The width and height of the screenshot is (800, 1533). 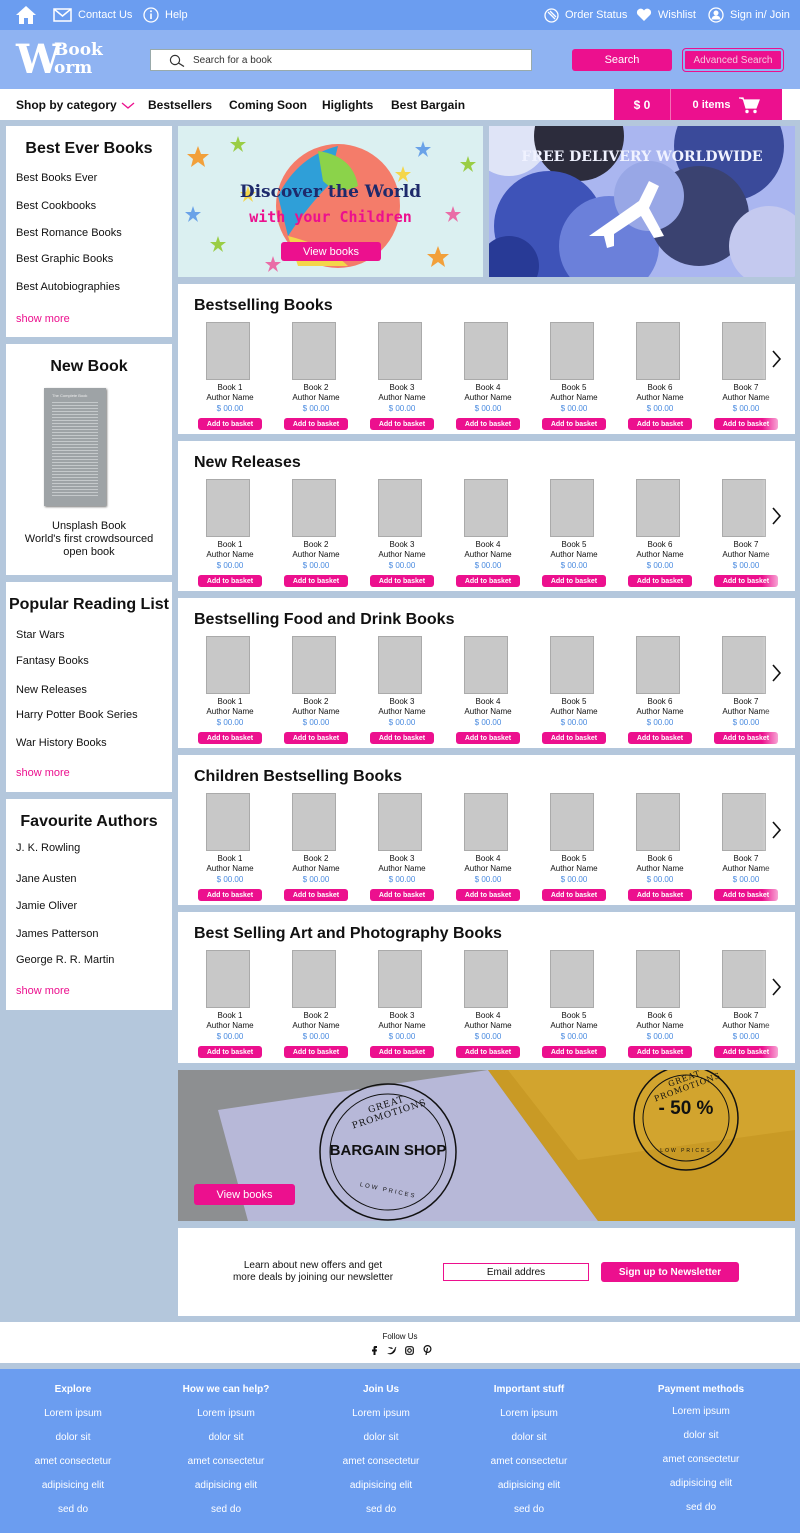 What do you see at coordinates (381, 1485) in the screenshot?
I see `footer-link: adipisicing elit` at bounding box center [381, 1485].